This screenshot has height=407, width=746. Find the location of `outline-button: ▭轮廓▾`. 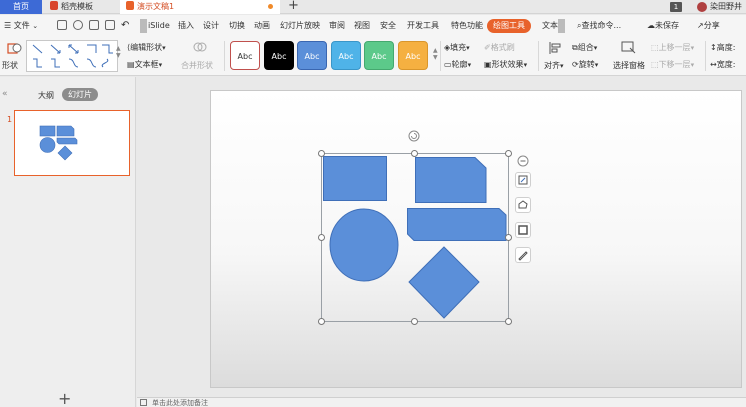

outline-button: ▭轮廓▾ is located at coordinates (457, 64).